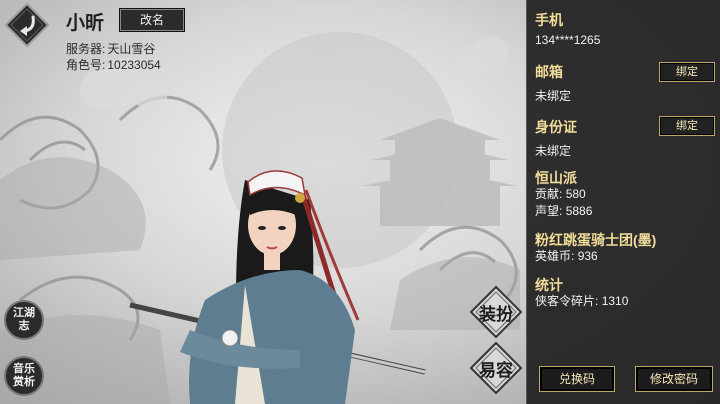 Image resolution: width=720 pixels, height=404 pixels. I want to click on dress-up-button: 装扮, so click(496, 312).